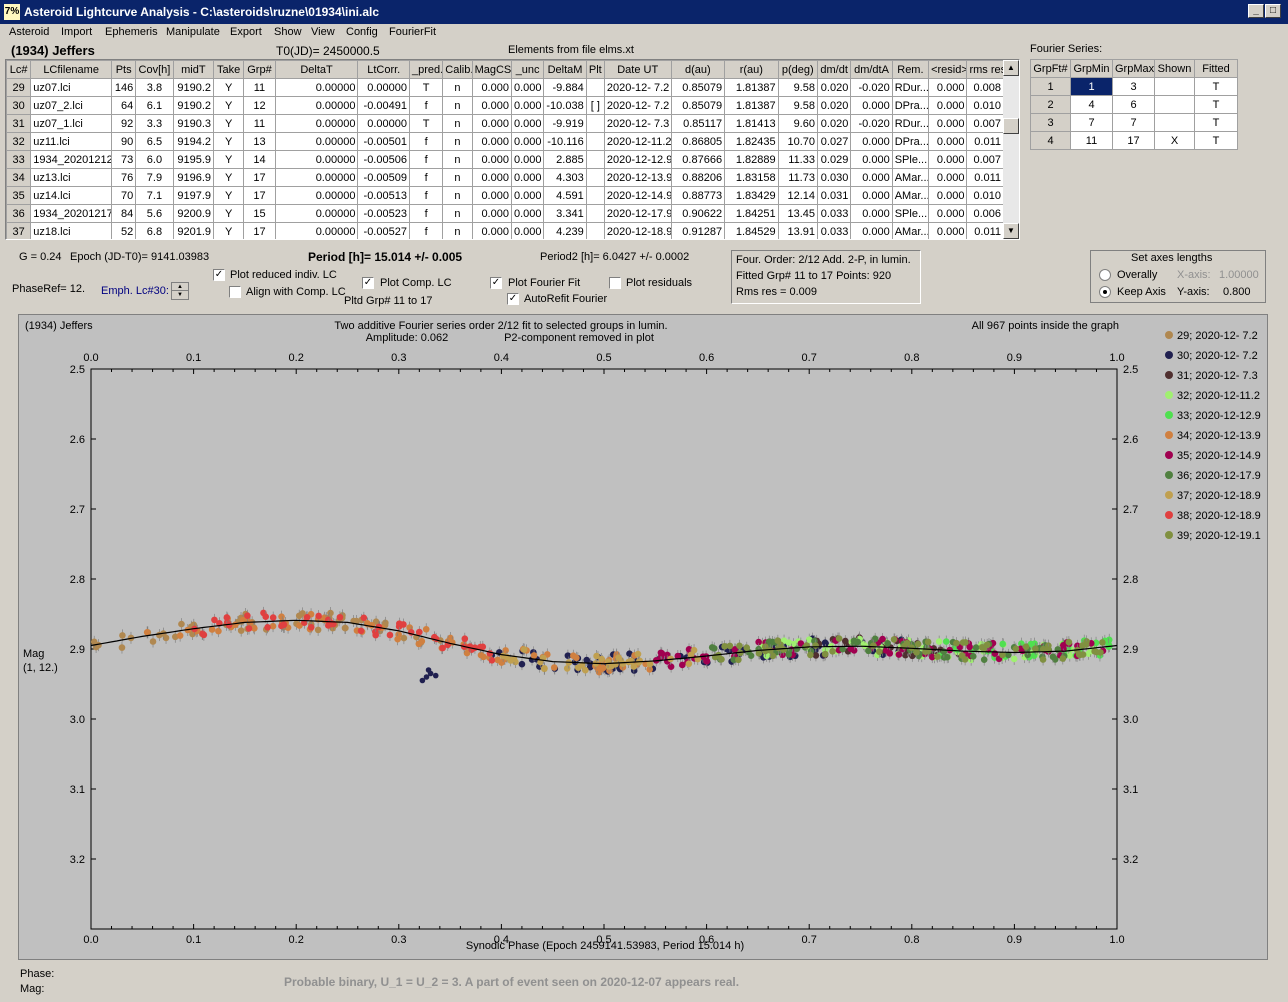  What do you see at coordinates (1216, 68) in the screenshot?
I see `fourier-column-header: Fitted` at bounding box center [1216, 68].